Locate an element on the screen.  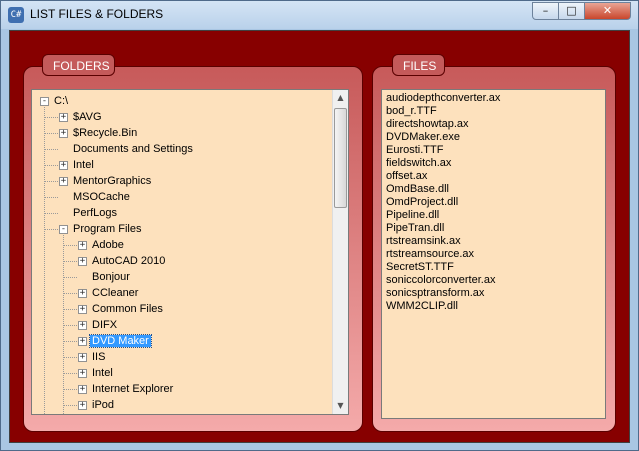
tree-node: + Adobe is located at coordinates (94, 245).